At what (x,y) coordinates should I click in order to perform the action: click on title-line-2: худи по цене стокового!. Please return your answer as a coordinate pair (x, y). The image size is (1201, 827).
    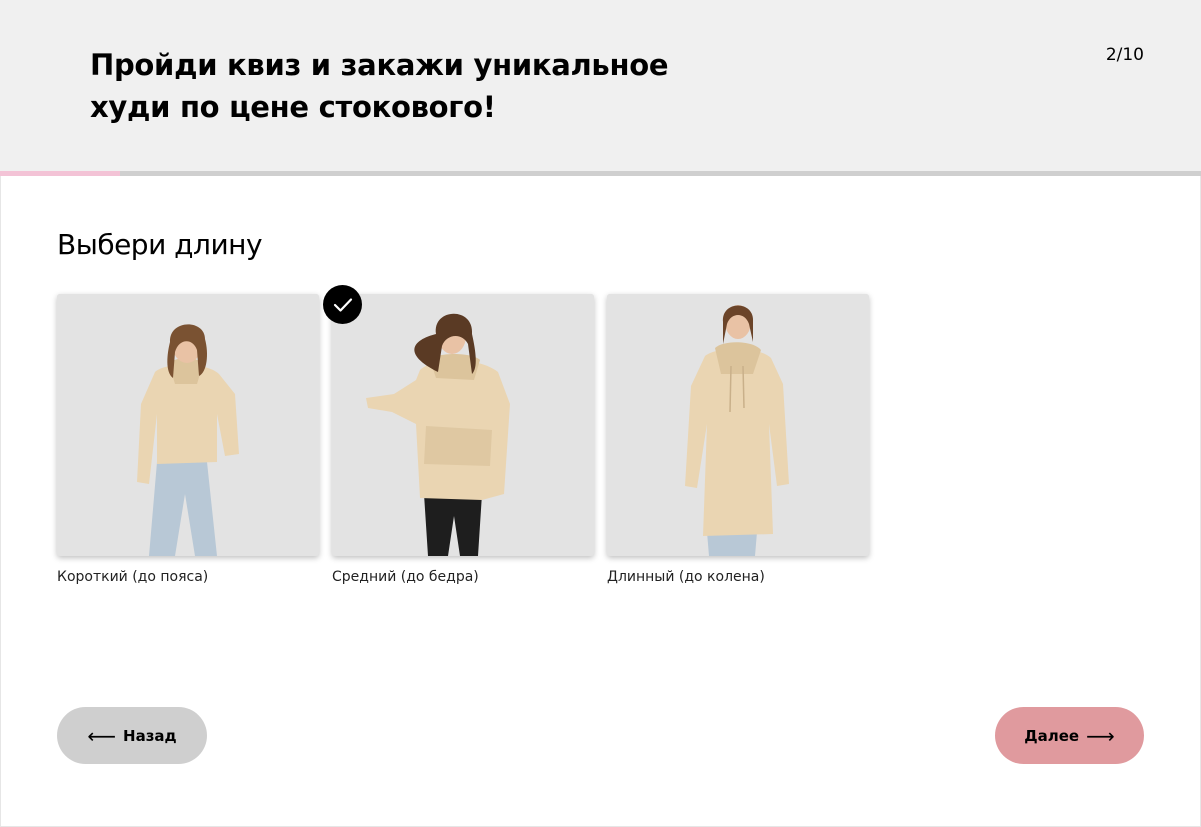
    Looking at the image, I should click on (293, 107).